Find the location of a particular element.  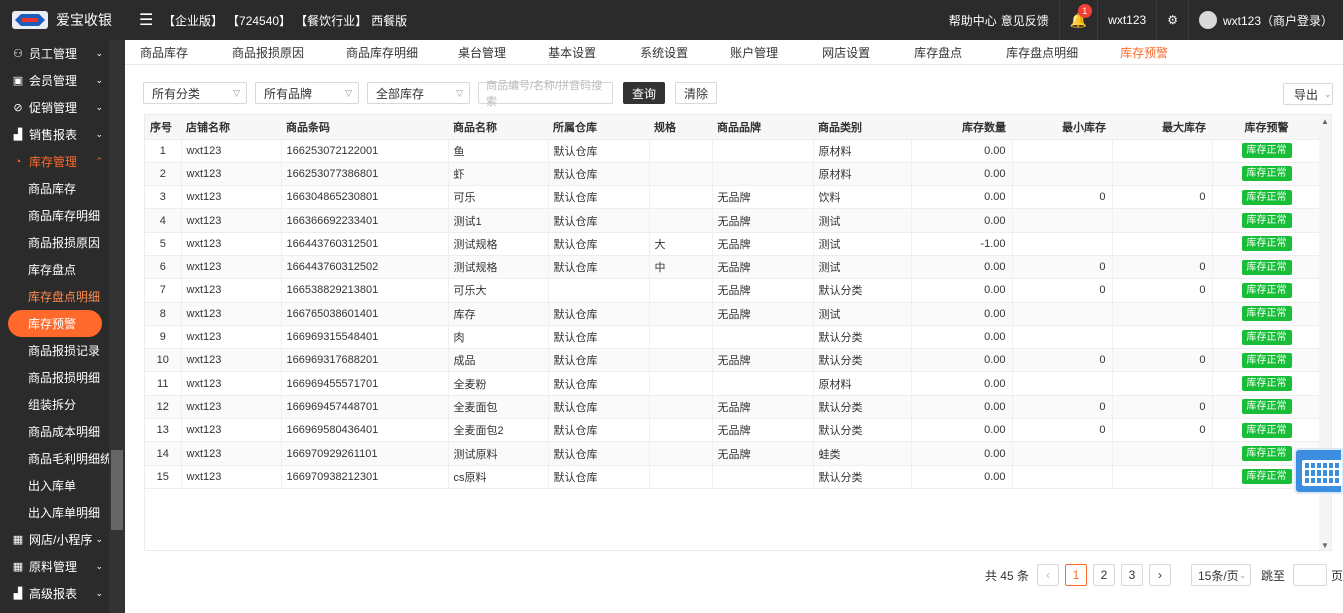

tab-item: 桌台管理 is located at coordinates (482, 52).